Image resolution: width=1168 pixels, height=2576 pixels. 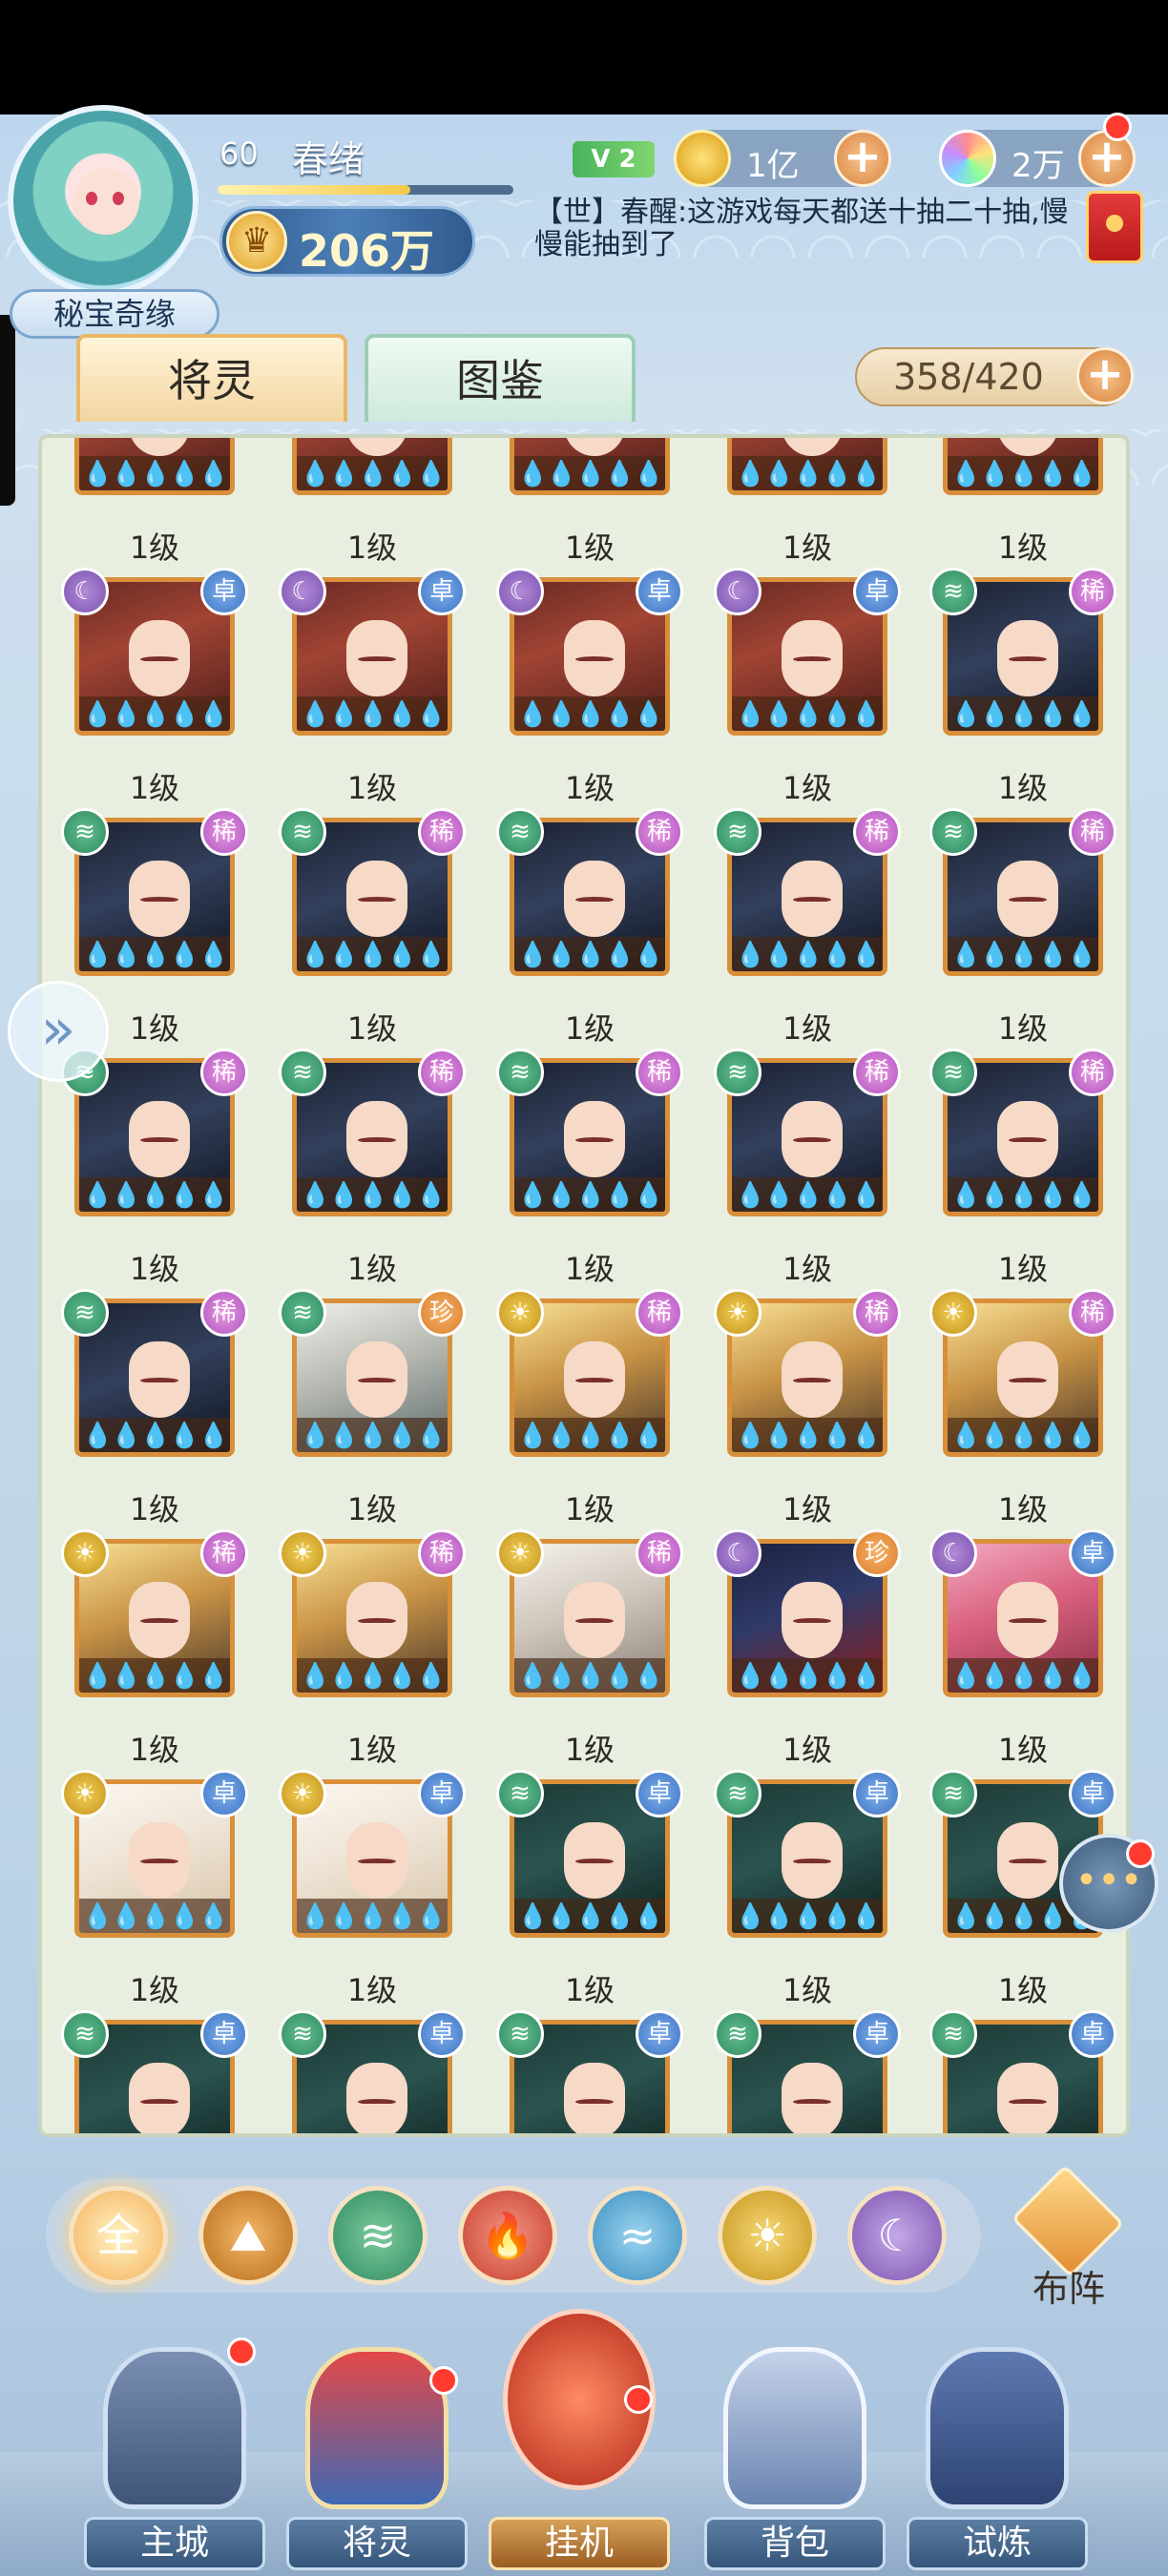 What do you see at coordinates (174, 2428) in the screenshot?
I see `city-gate-icon` at bounding box center [174, 2428].